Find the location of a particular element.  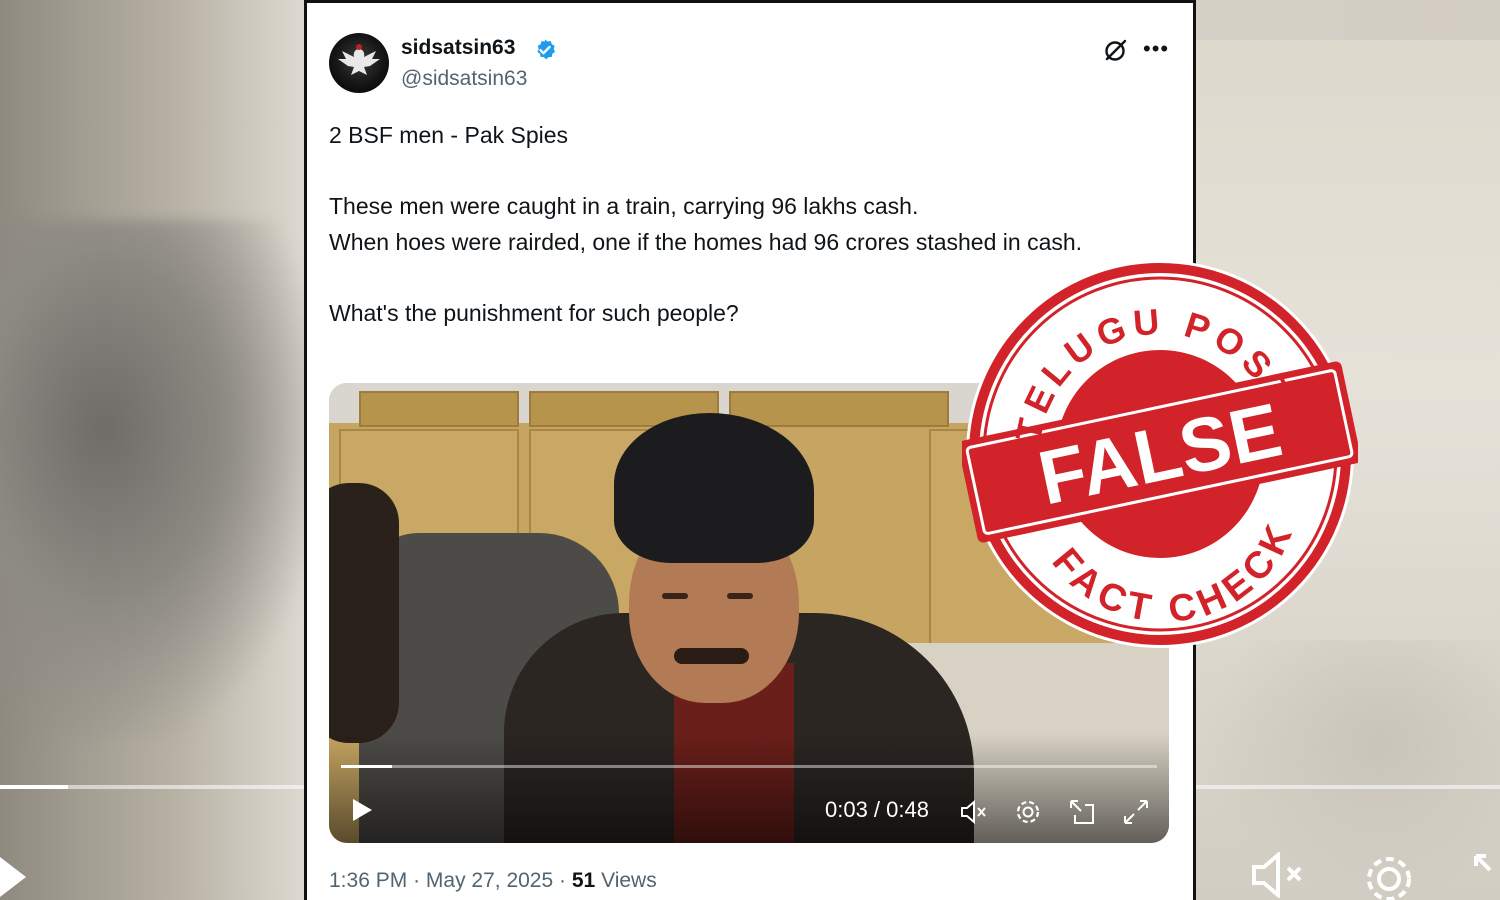

background-floor is located at coordinates (1350, 770).